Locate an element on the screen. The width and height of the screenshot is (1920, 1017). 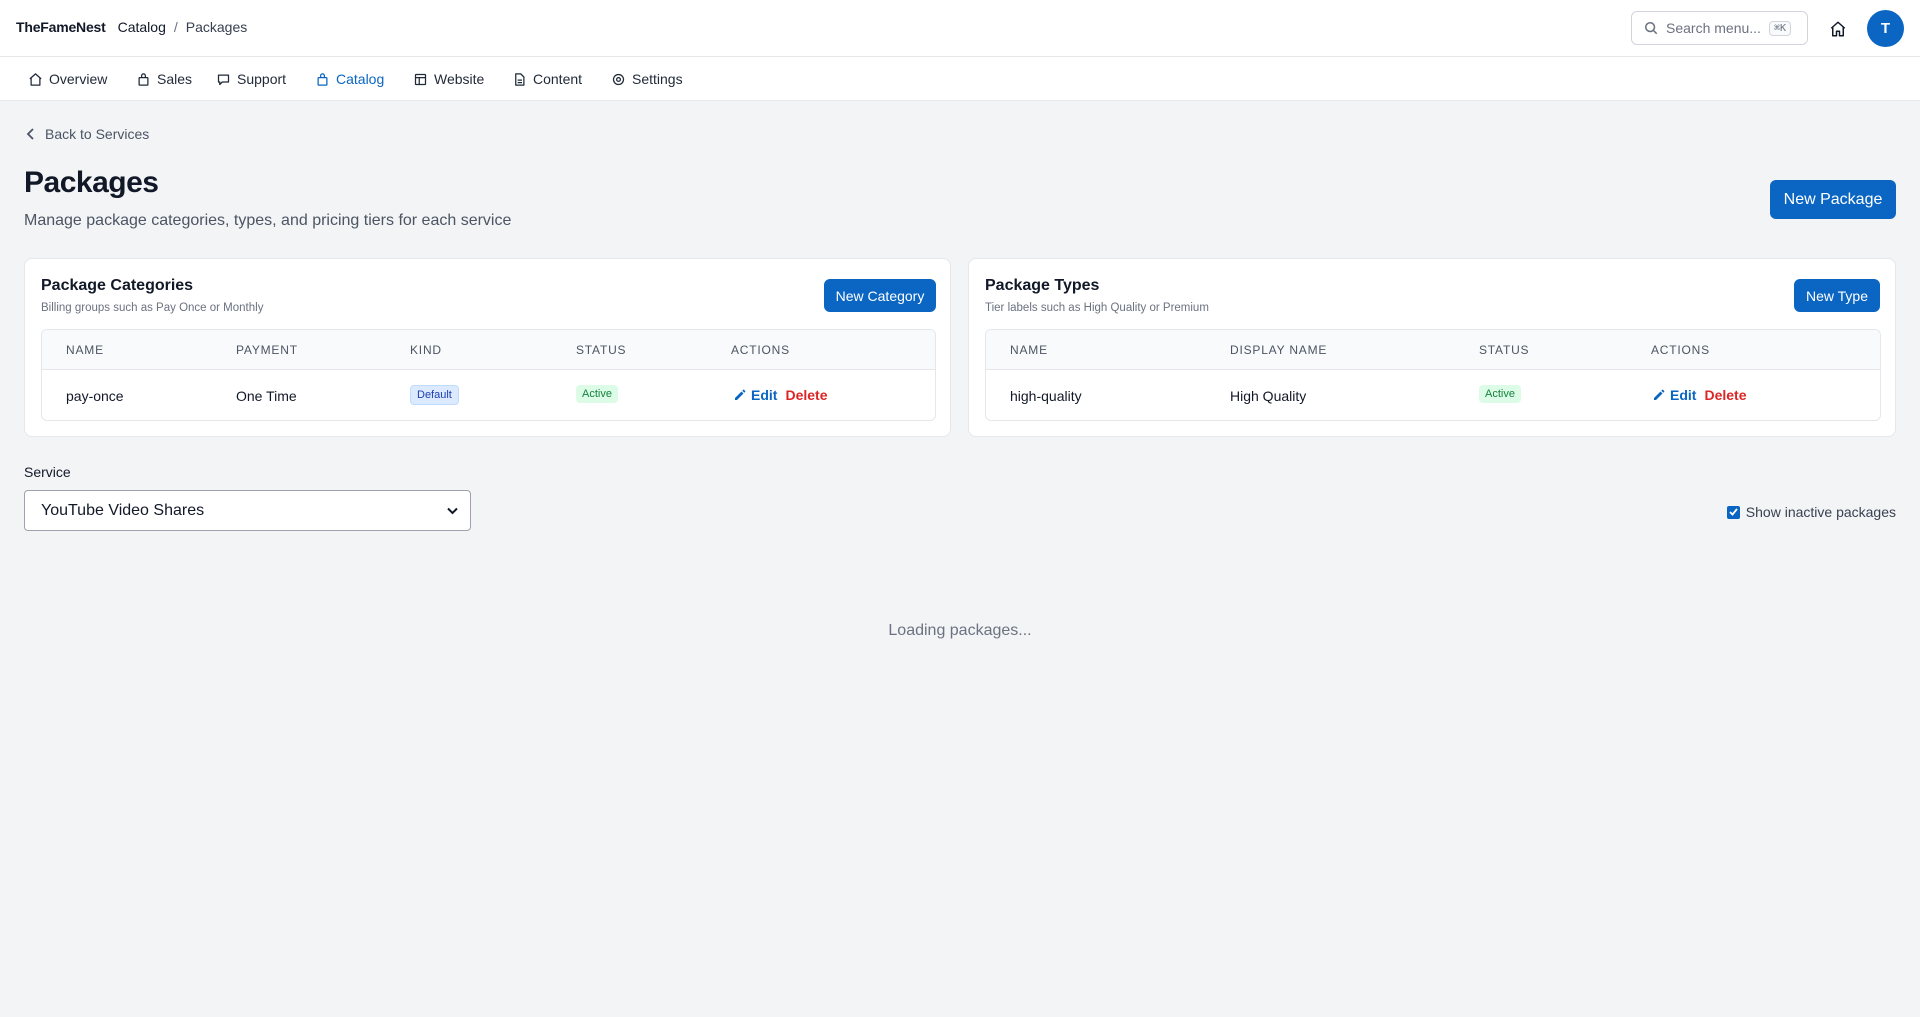
breadcrumb: TheFameNest Catalog / Packages is located at coordinates (131, 27).